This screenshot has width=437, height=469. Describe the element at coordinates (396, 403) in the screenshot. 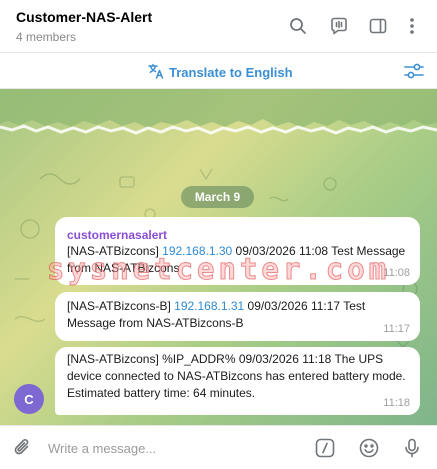

I see `message-time: 11:18` at that location.